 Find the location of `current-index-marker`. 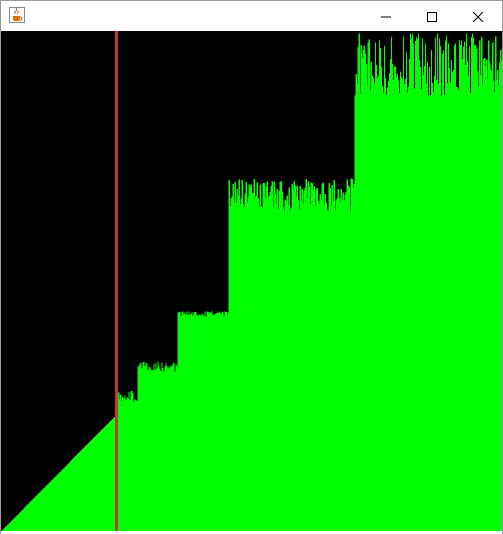

current-index-marker is located at coordinates (117, 281).